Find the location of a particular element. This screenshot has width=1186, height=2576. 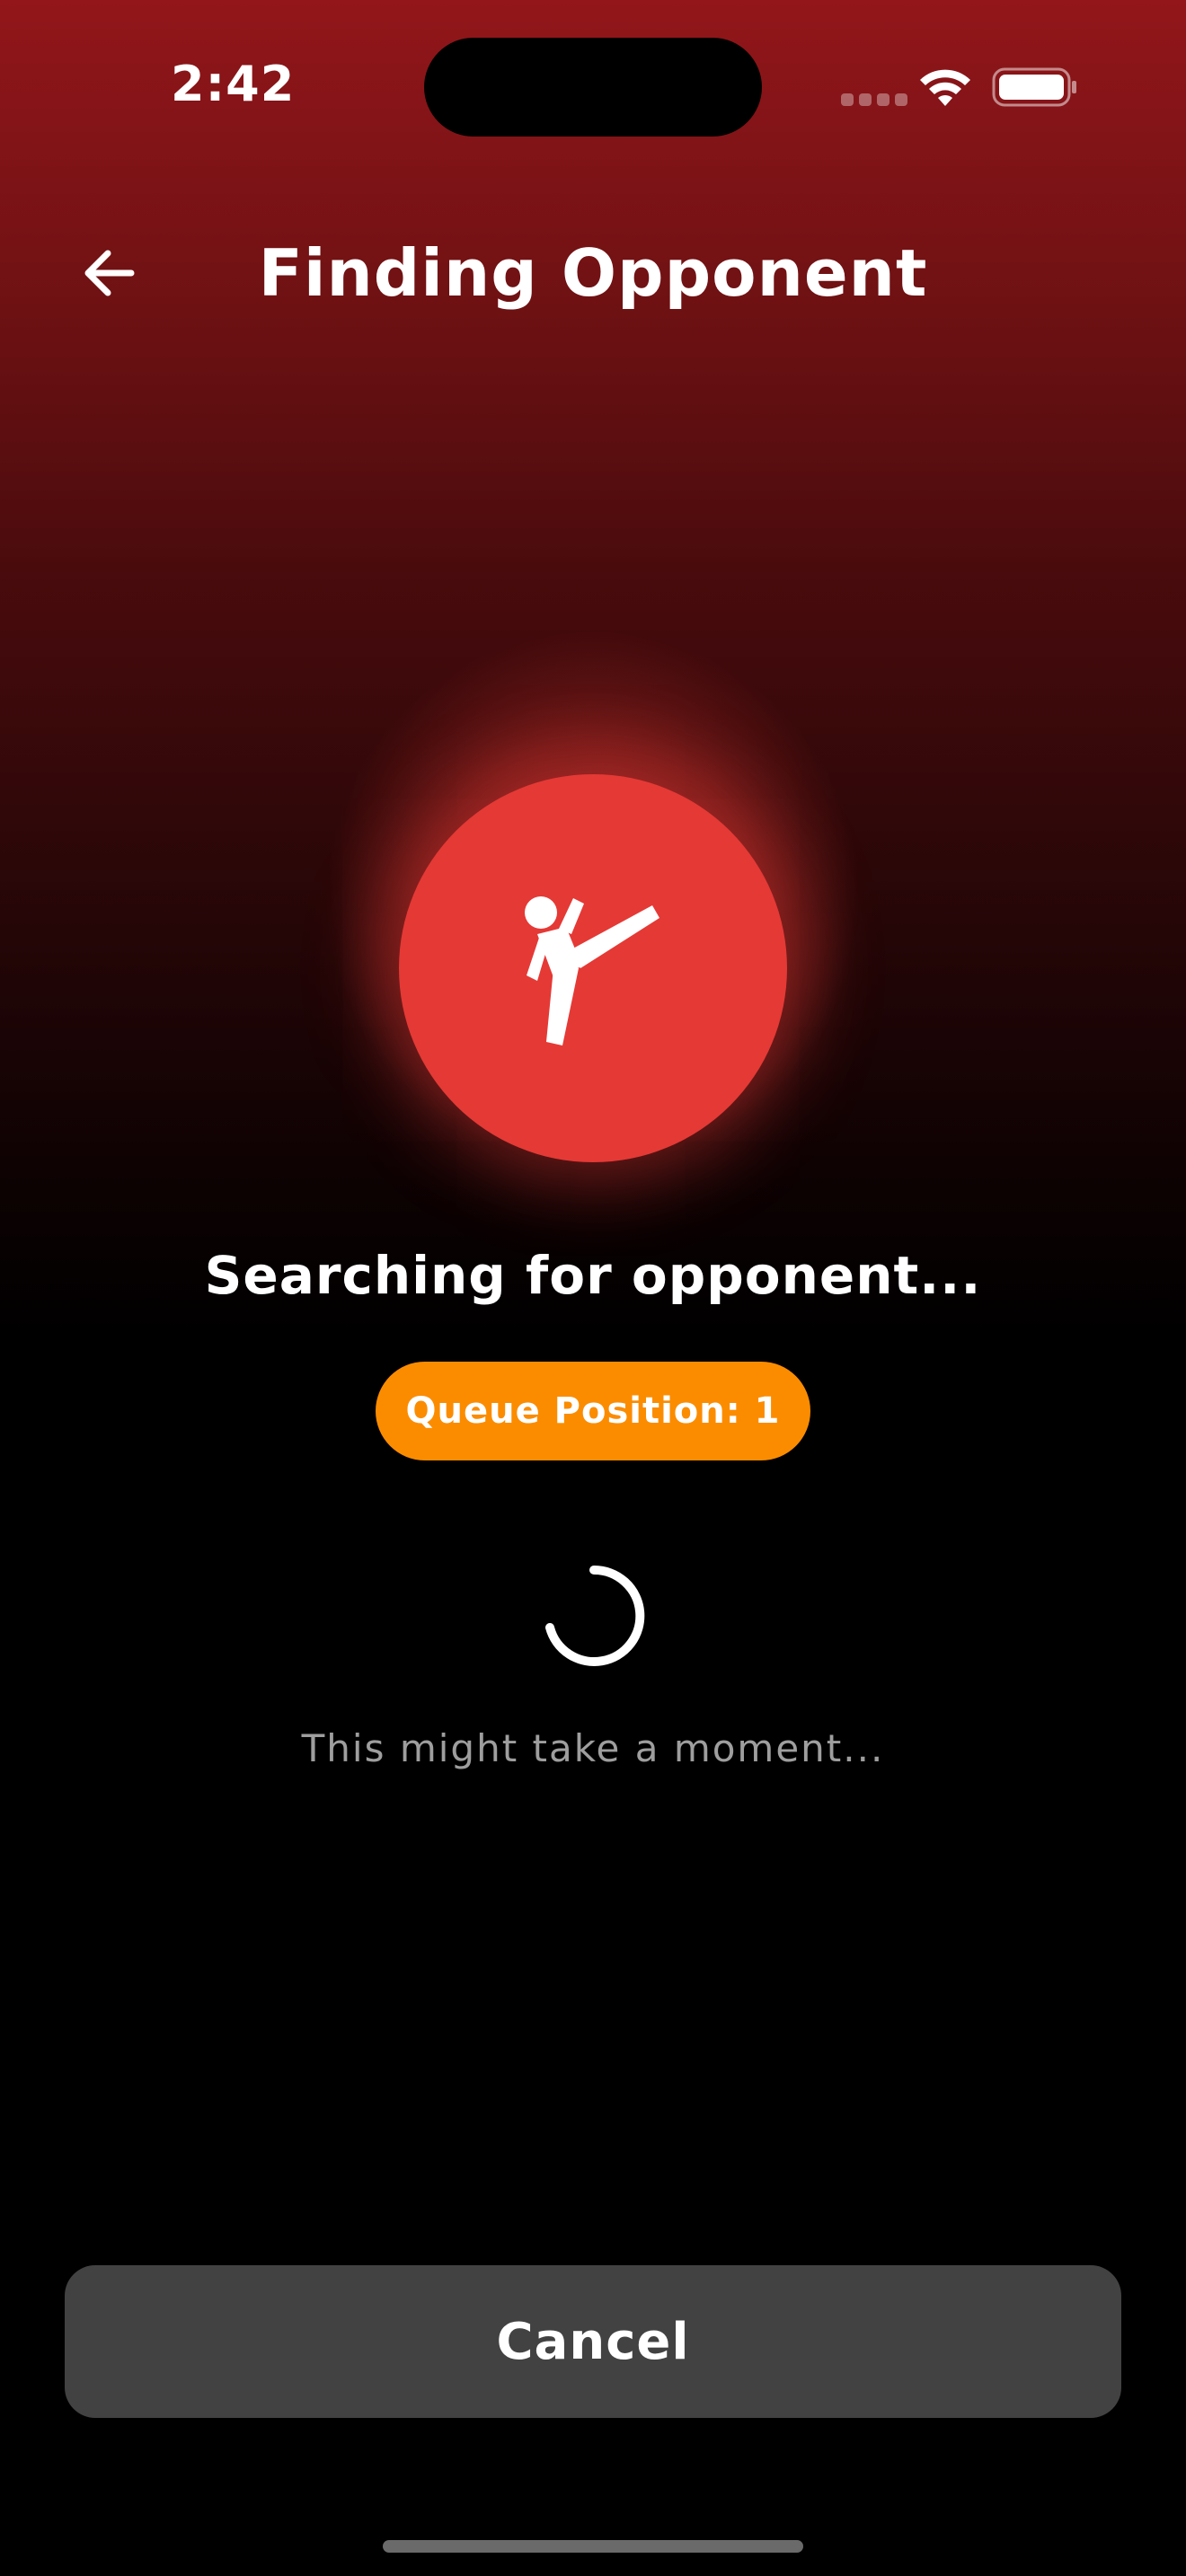

battery-icon is located at coordinates (1034, 87).